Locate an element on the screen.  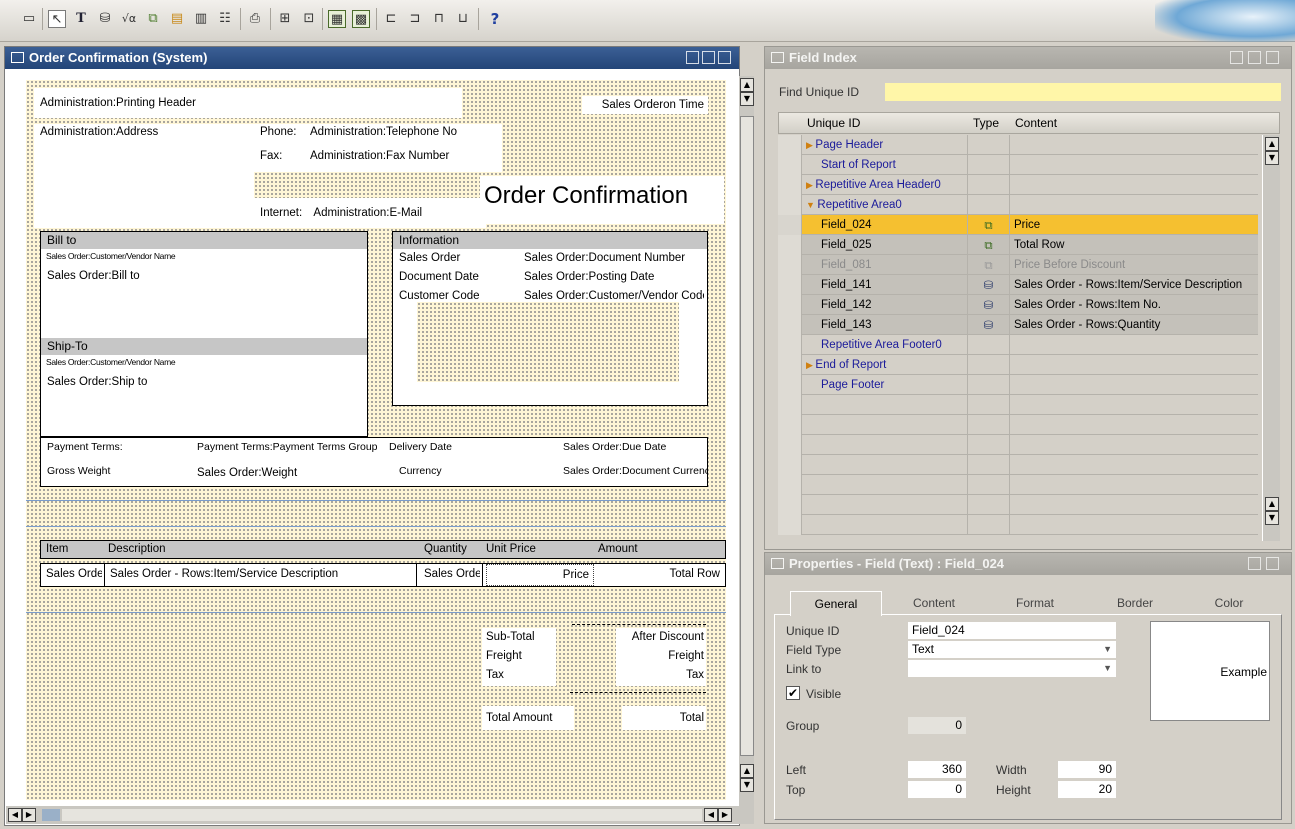
field-index-row: Field_142 ⛁ Sales Order - Rows:Item No. is located at coordinates (1018, 305).